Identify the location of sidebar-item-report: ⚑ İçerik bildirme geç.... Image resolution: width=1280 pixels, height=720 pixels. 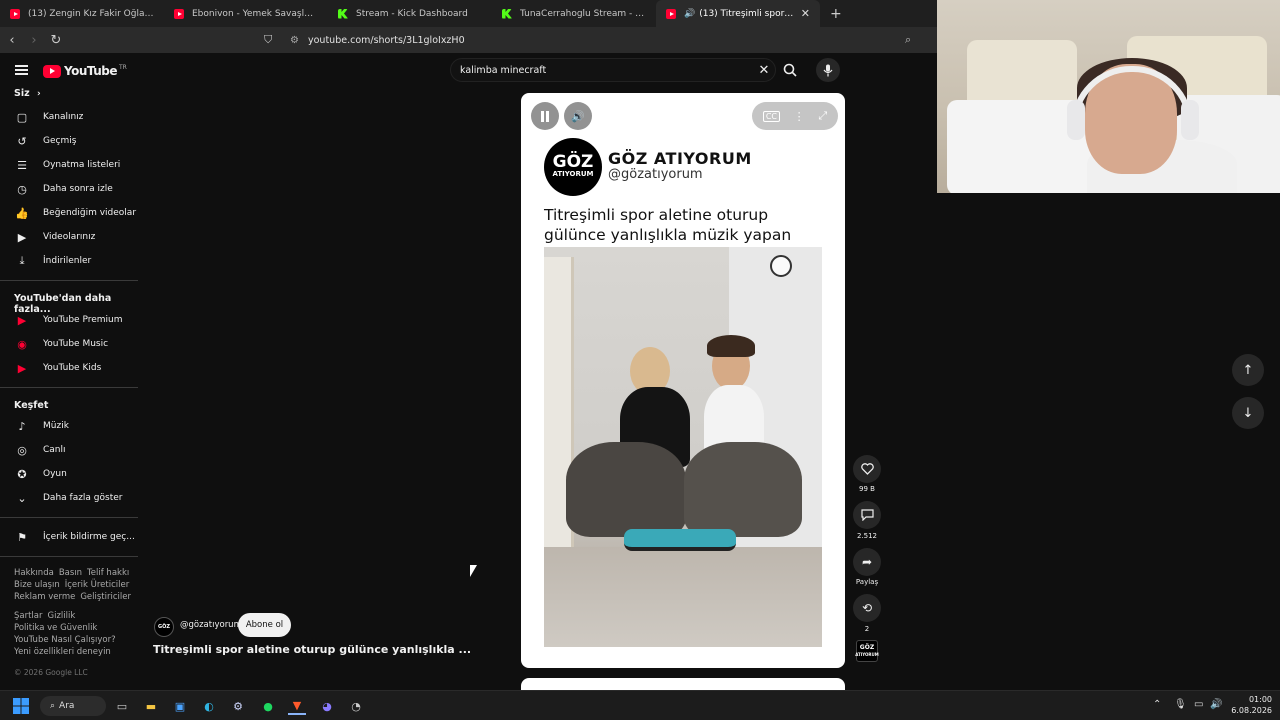
(69, 537).